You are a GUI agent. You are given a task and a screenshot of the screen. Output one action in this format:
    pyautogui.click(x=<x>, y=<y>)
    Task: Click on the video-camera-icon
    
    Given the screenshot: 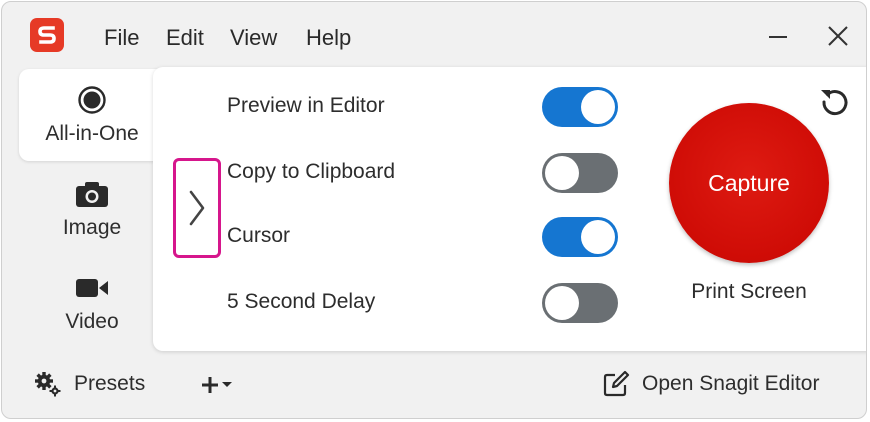 What is the action you would take?
    pyautogui.click(x=92, y=288)
    